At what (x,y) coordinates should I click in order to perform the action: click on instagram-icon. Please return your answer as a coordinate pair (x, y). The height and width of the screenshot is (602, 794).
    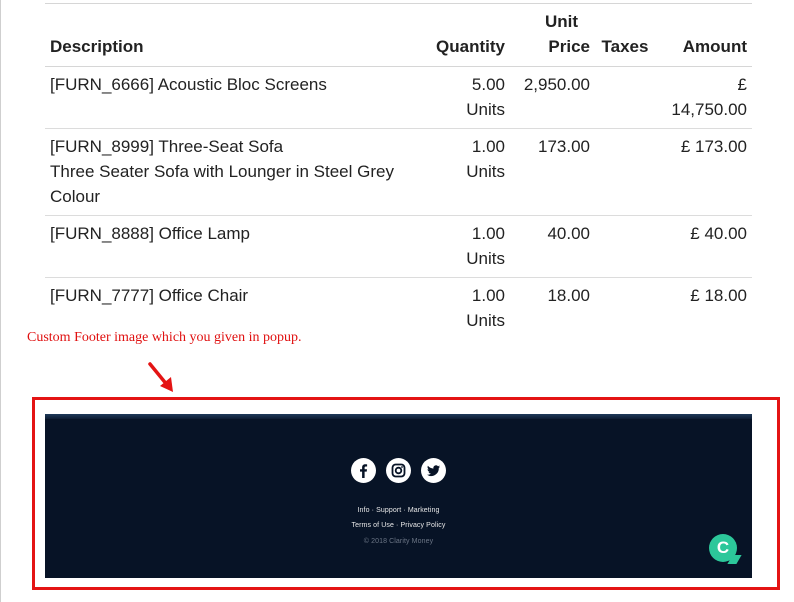
    Looking at the image, I should click on (398, 470).